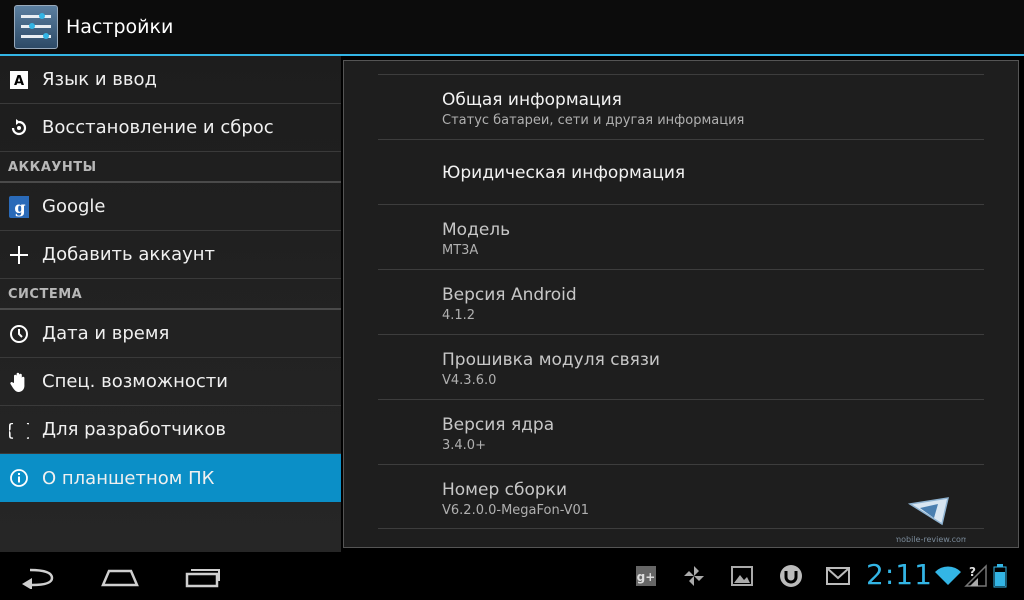 This screenshot has width=1024, height=600. What do you see at coordinates (1000, 576) in the screenshot?
I see `battery-icon` at bounding box center [1000, 576].